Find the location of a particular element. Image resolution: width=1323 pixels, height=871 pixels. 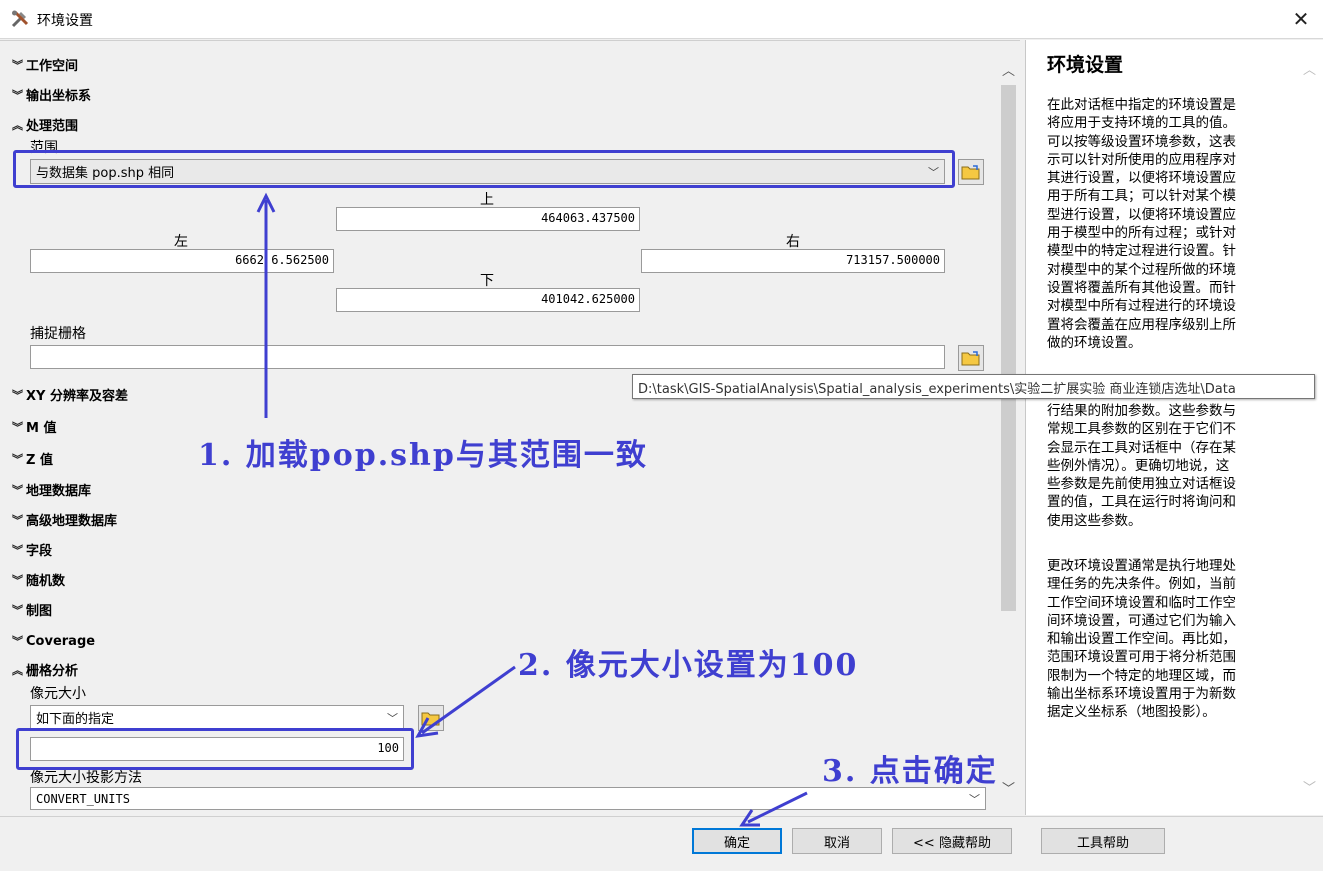

section-raster-analysis: ︽ 栅格分析 is located at coordinates (45, 670).